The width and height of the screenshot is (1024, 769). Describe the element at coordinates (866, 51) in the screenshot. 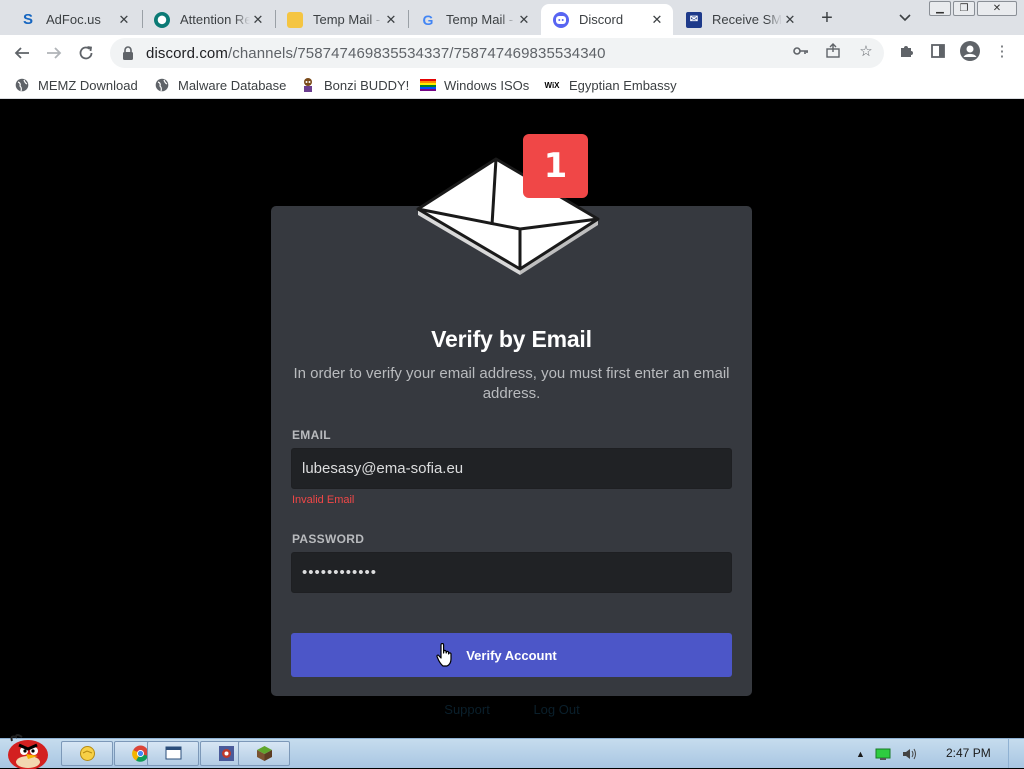

I see `star-icon: ☆` at that location.